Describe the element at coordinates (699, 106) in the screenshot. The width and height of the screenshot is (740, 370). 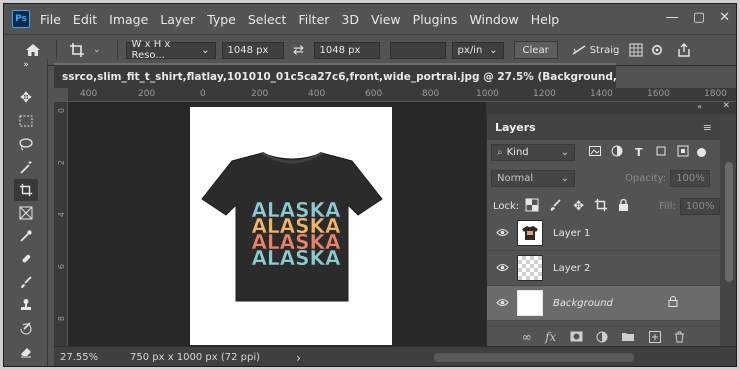
I see `collapse-panel-icon: «` at that location.